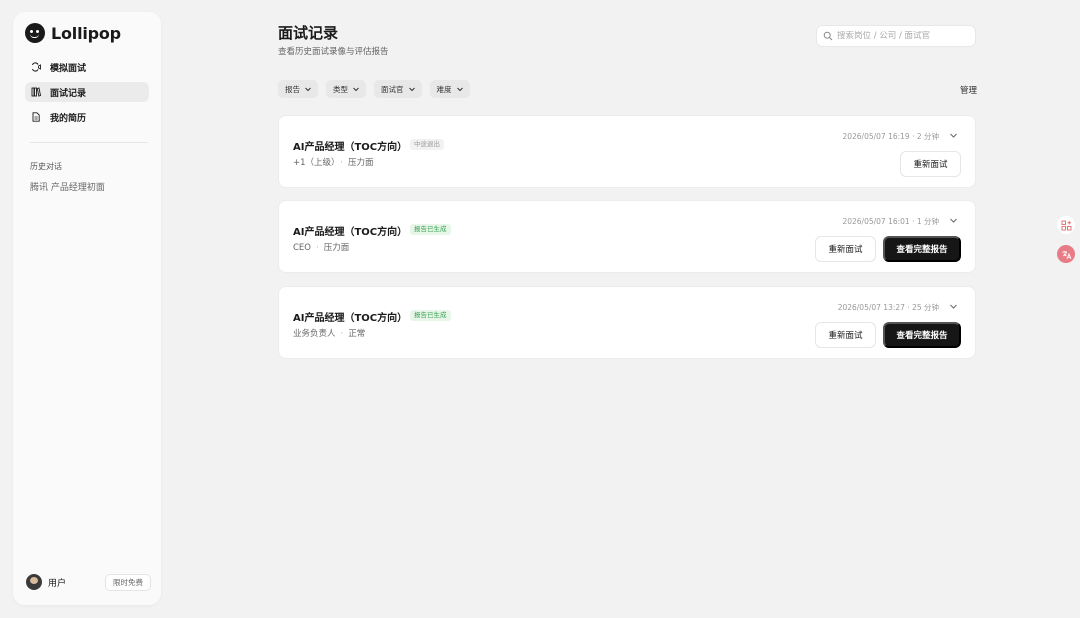  I want to click on sidebar-item-my-resume: 我的简历, so click(87, 117).